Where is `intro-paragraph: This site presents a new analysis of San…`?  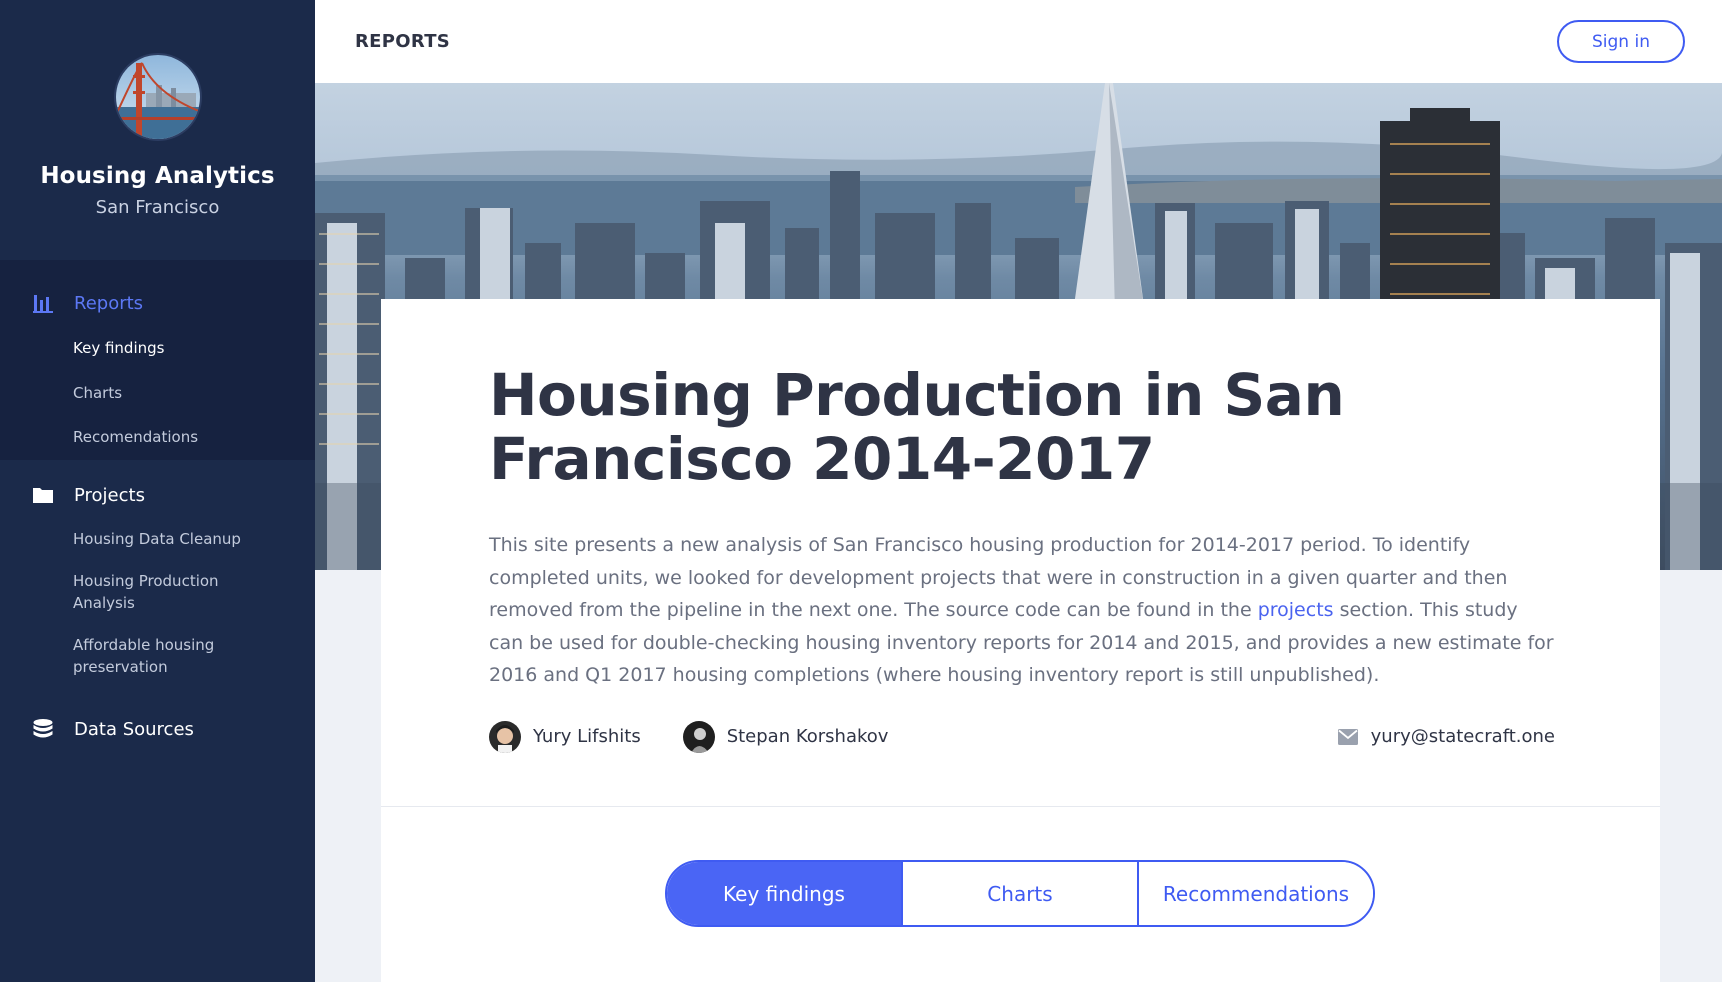 intro-paragraph: This site presents a new analysis of San… is located at coordinates (1021, 610).